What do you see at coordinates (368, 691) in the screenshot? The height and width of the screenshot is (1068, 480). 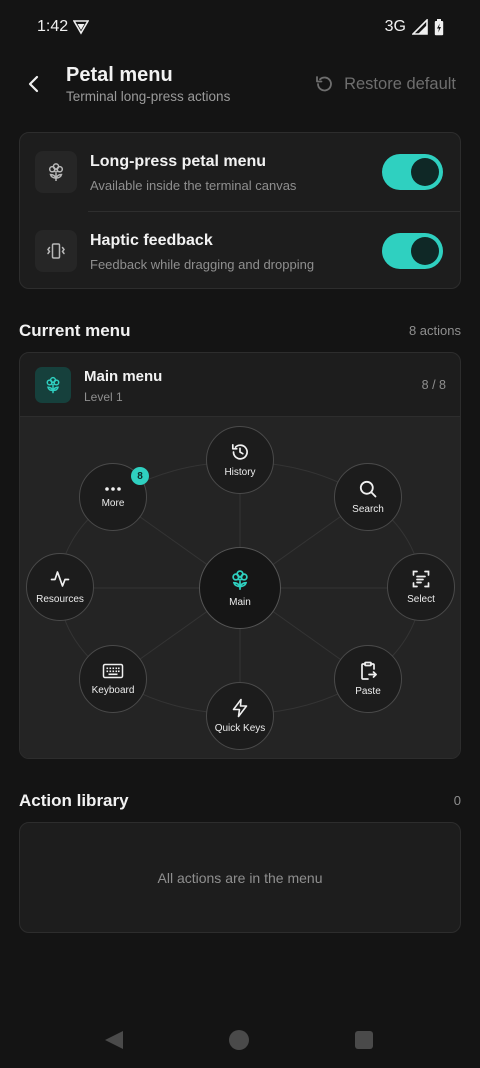 I see `petal-label: Paste` at bounding box center [368, 691].